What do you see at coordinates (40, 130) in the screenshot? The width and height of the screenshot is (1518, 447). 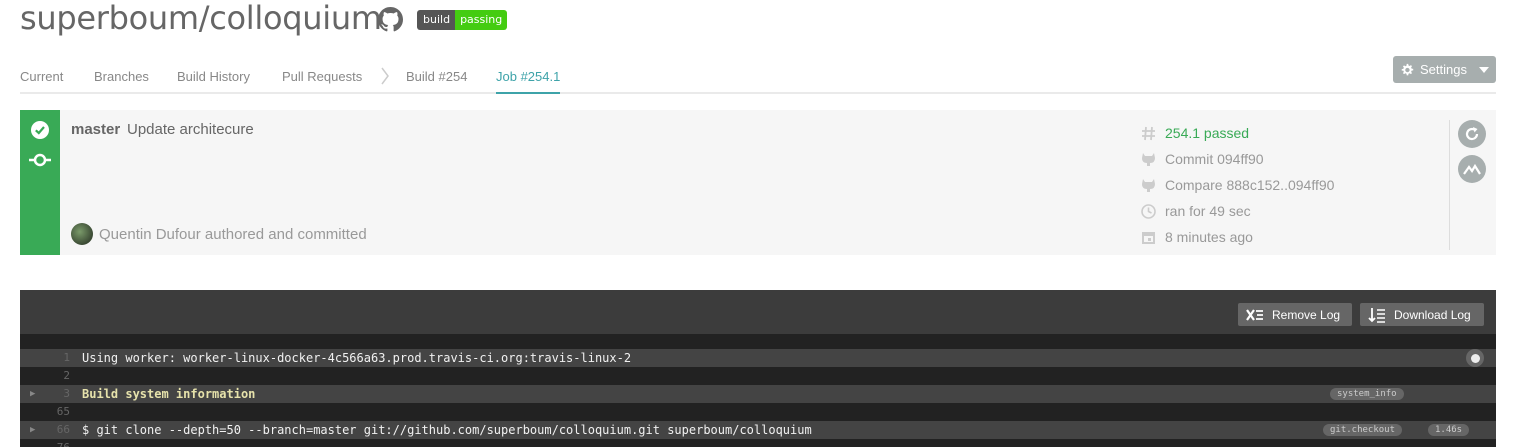 I see `check-circle-icon` at bounding box center [40, 130].